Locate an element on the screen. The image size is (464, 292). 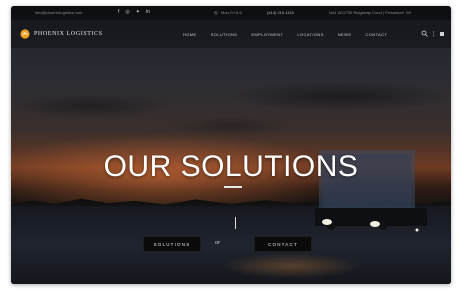
title-underline is located at coordinates (233, 187).